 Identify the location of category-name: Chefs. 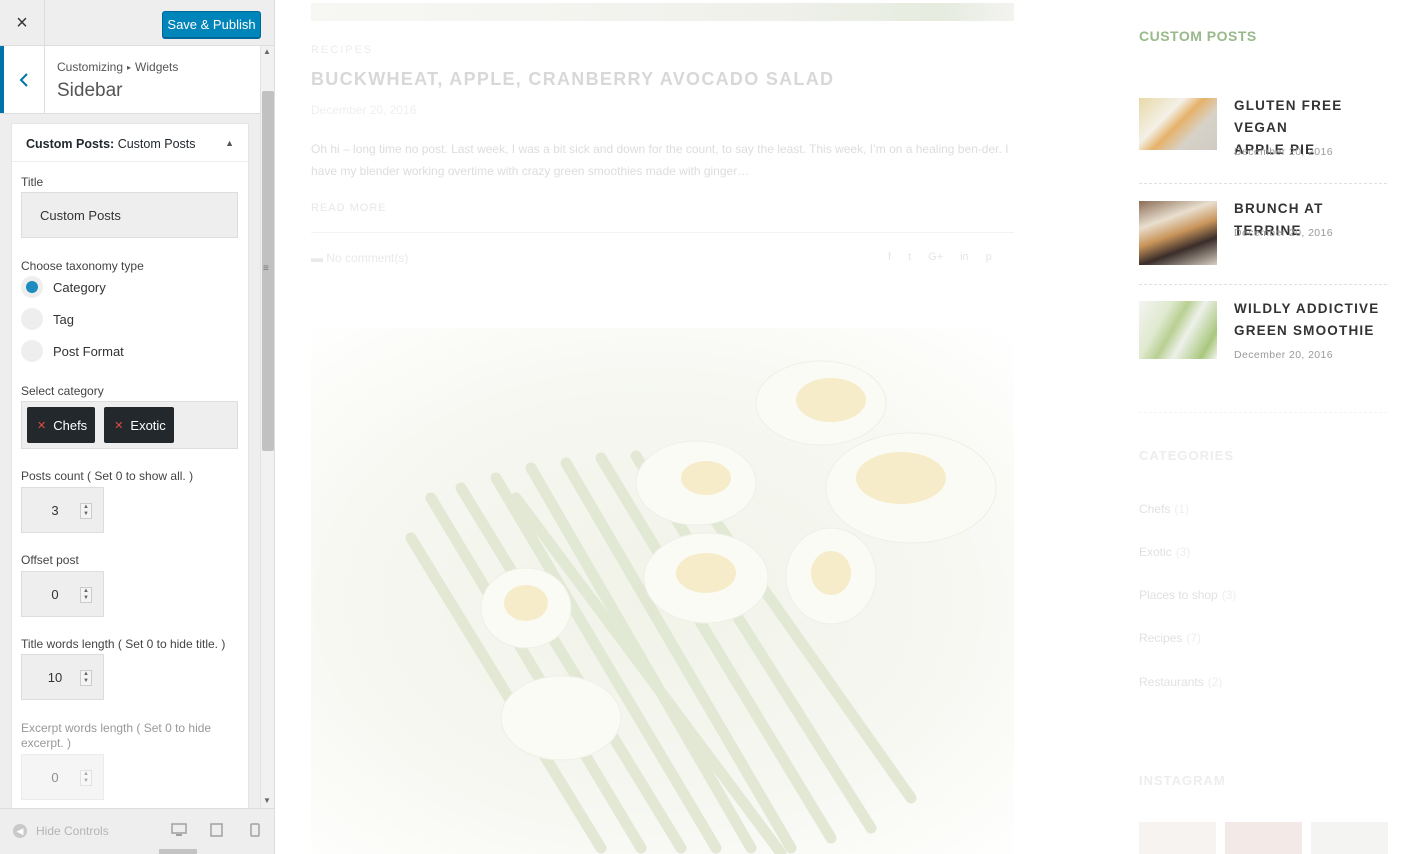
(1155, 509).